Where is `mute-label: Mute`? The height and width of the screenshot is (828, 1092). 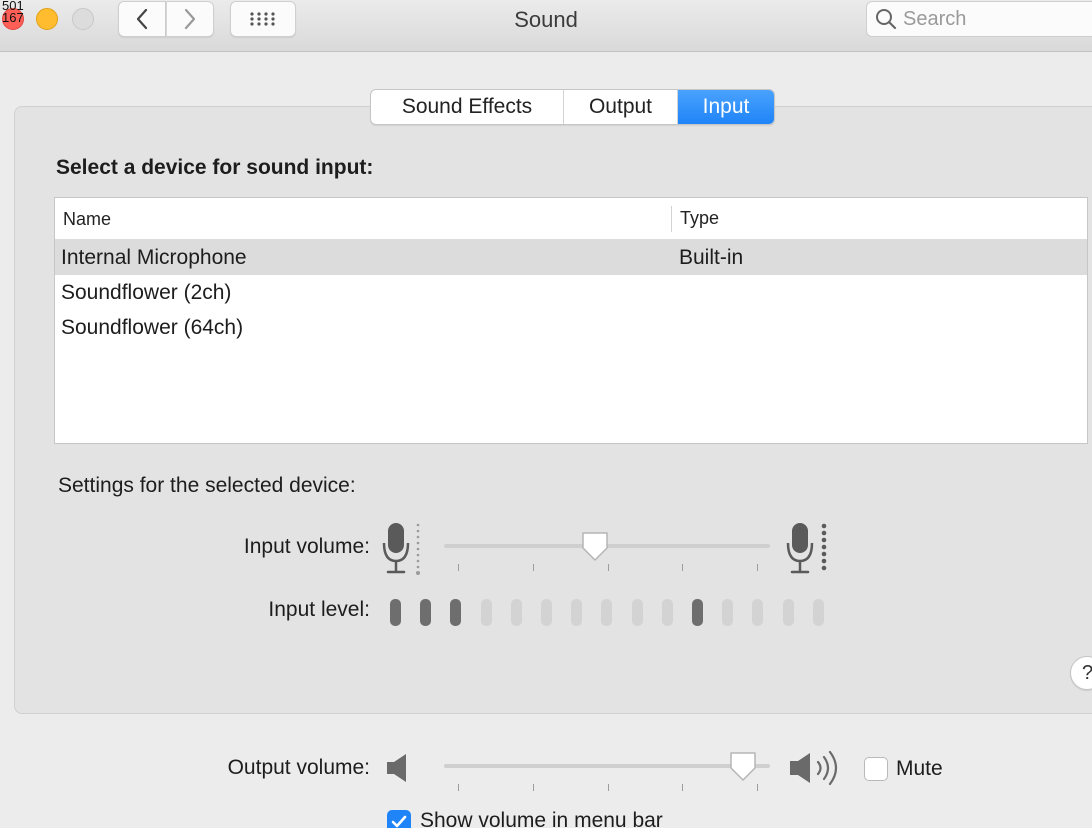 mute-label: Mute is located at coordinates (919, 768).